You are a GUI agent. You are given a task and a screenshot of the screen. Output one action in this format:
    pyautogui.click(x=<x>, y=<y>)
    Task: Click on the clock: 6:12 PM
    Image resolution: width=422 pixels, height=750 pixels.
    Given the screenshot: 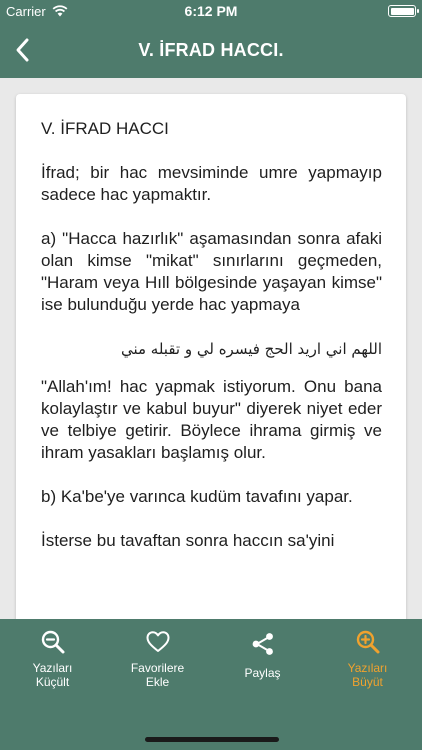 What is the action you would take?
    pyautogui.click(x=211, y=11)
    